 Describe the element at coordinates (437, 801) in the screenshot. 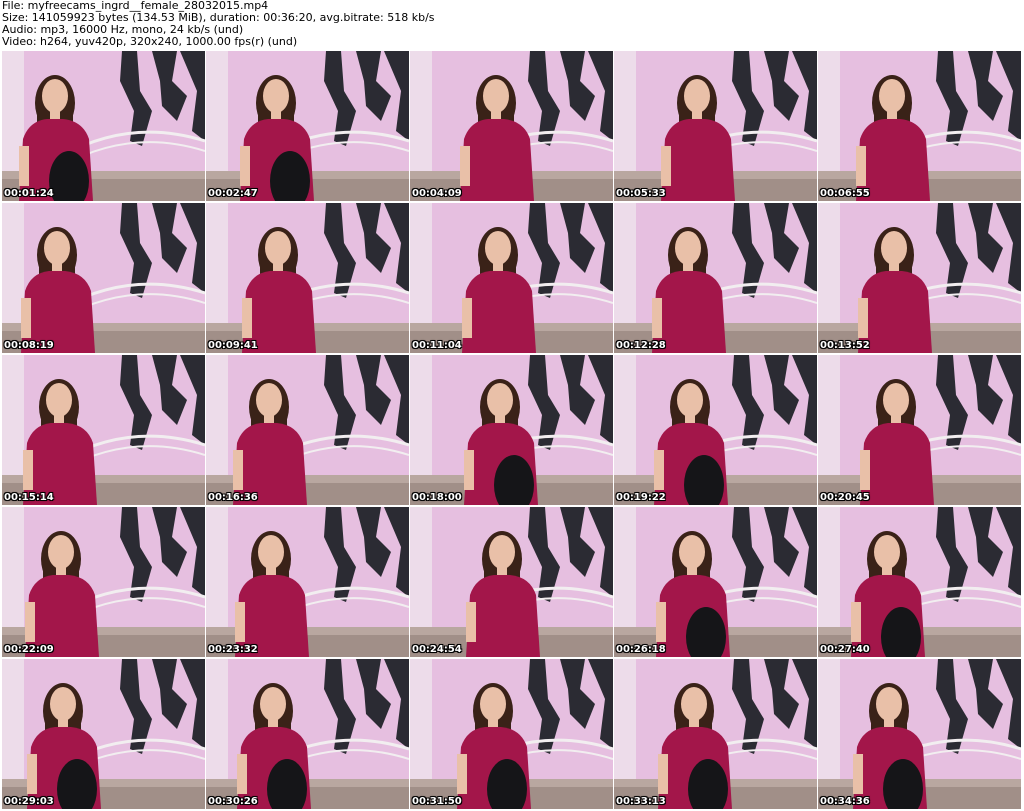

I see `frame-timestamp: 00:31:50` at that location.